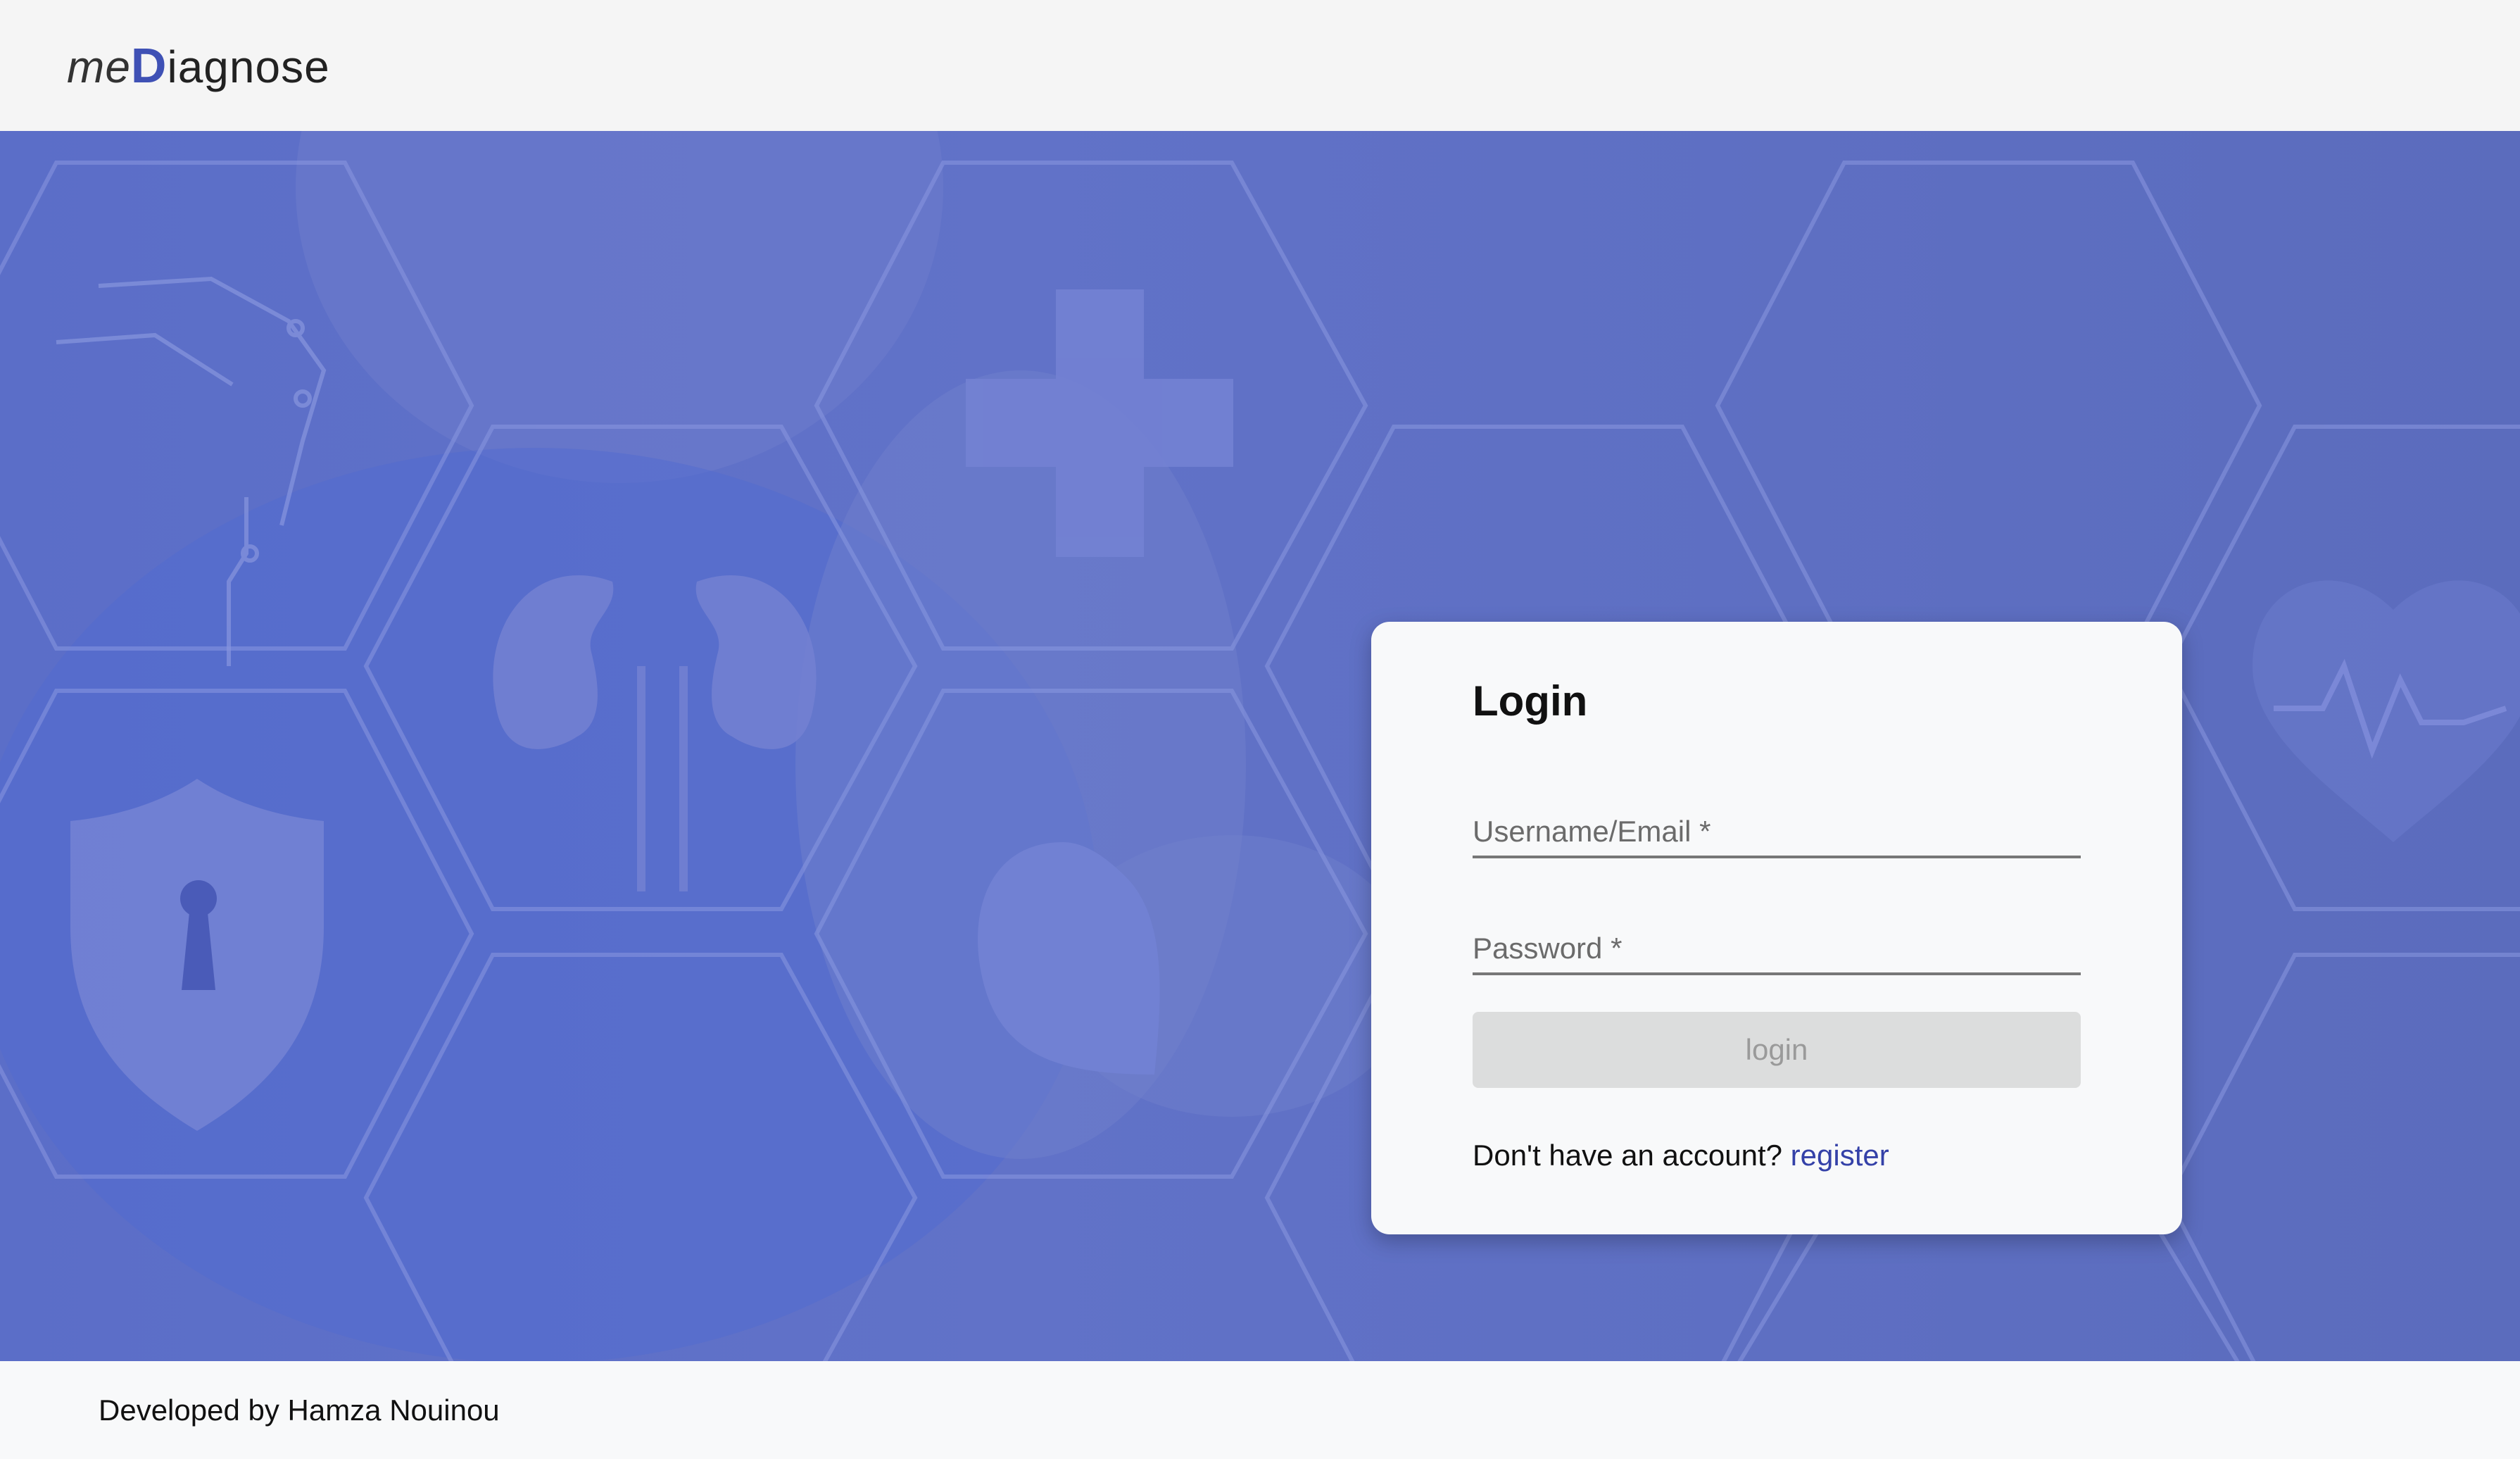 The width and height of the screenshot is (2520, 1459). What do you see at coordinates (1840, 1155) in the screenshot?
I see `register-link: register` at bounding box center [1840, 1155].